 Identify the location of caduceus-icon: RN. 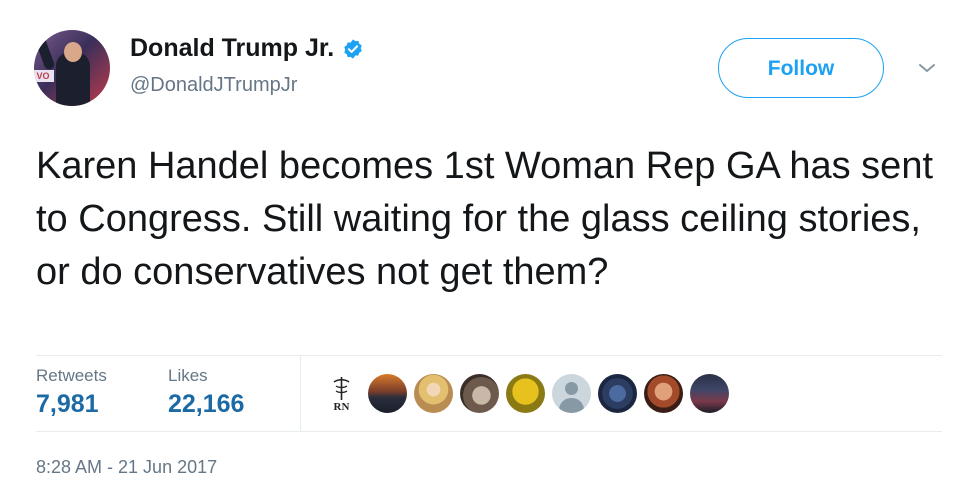
(341, 395).